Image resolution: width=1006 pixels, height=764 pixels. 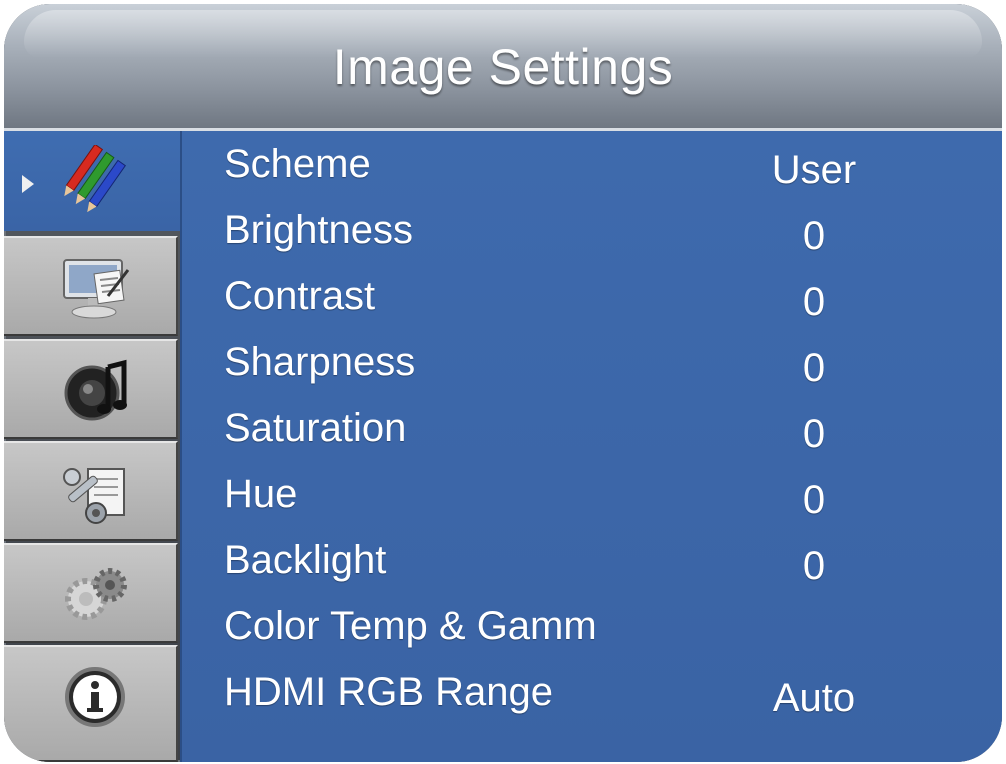 I want to click on menu-item-backlight: Backlight 0, so click(x=602, y=560).